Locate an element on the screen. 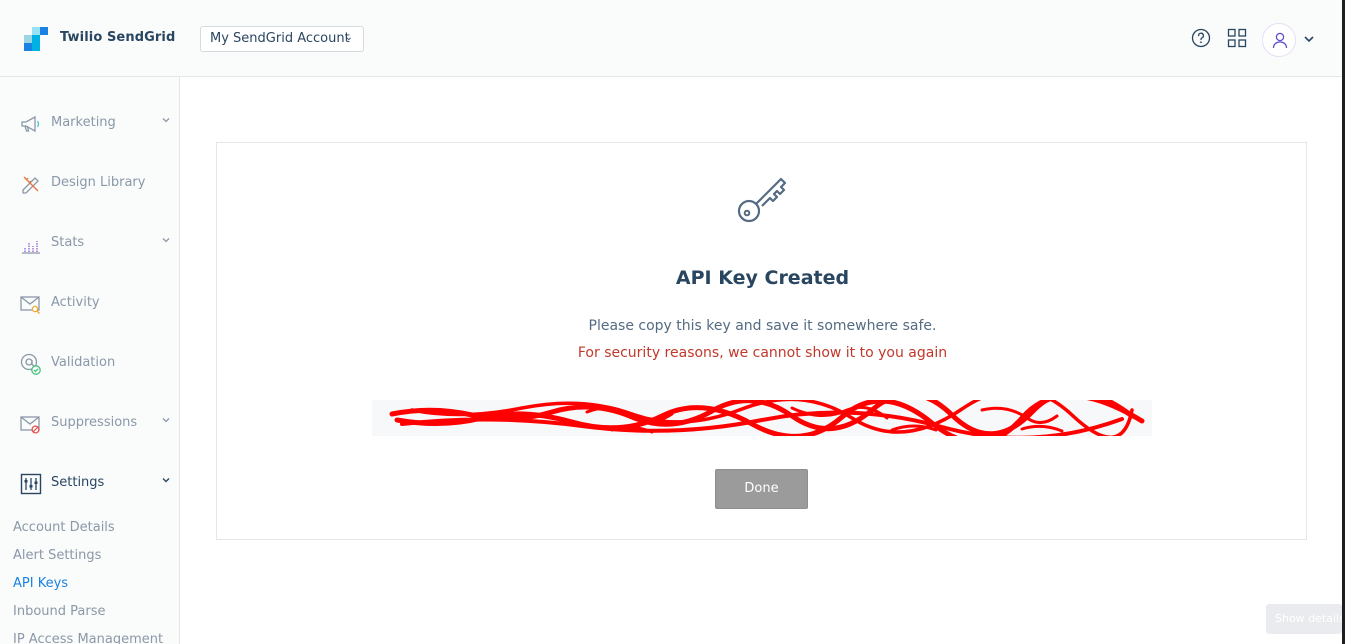 This screenshot has width=1345, height=644. api-key-field is located at coordinates (762, 418).